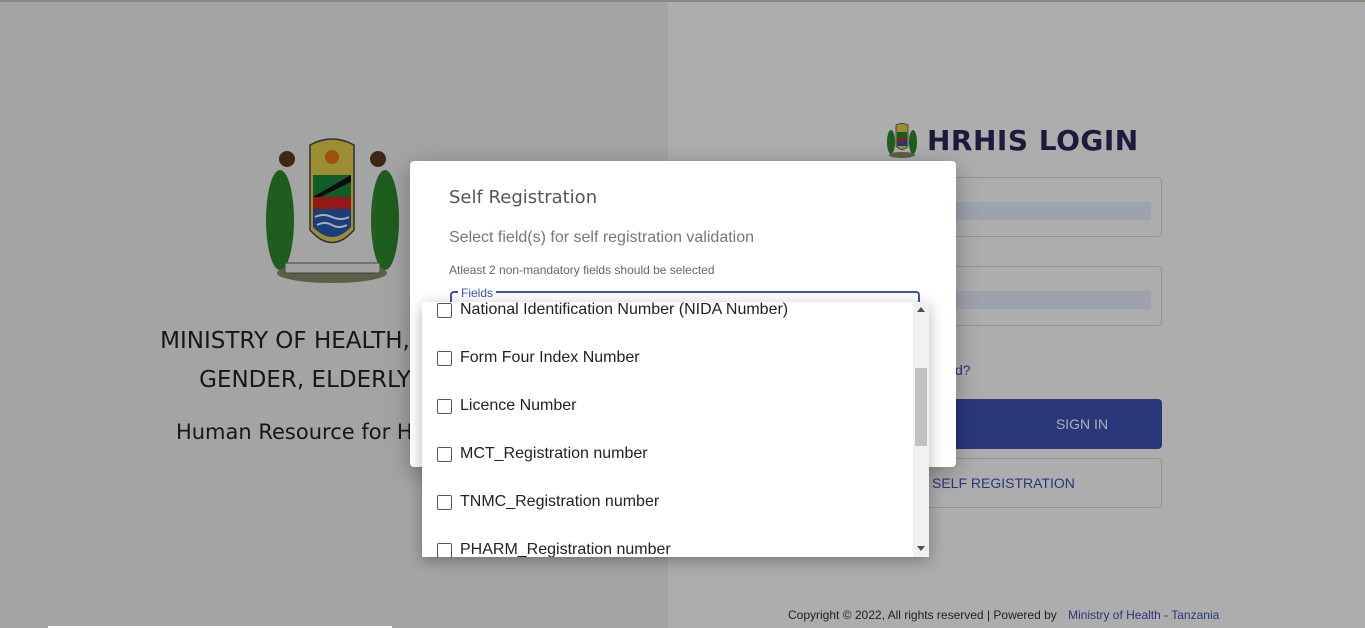  I want to click on option-mct-registration: MCT_Registration number, so click(542, 454).